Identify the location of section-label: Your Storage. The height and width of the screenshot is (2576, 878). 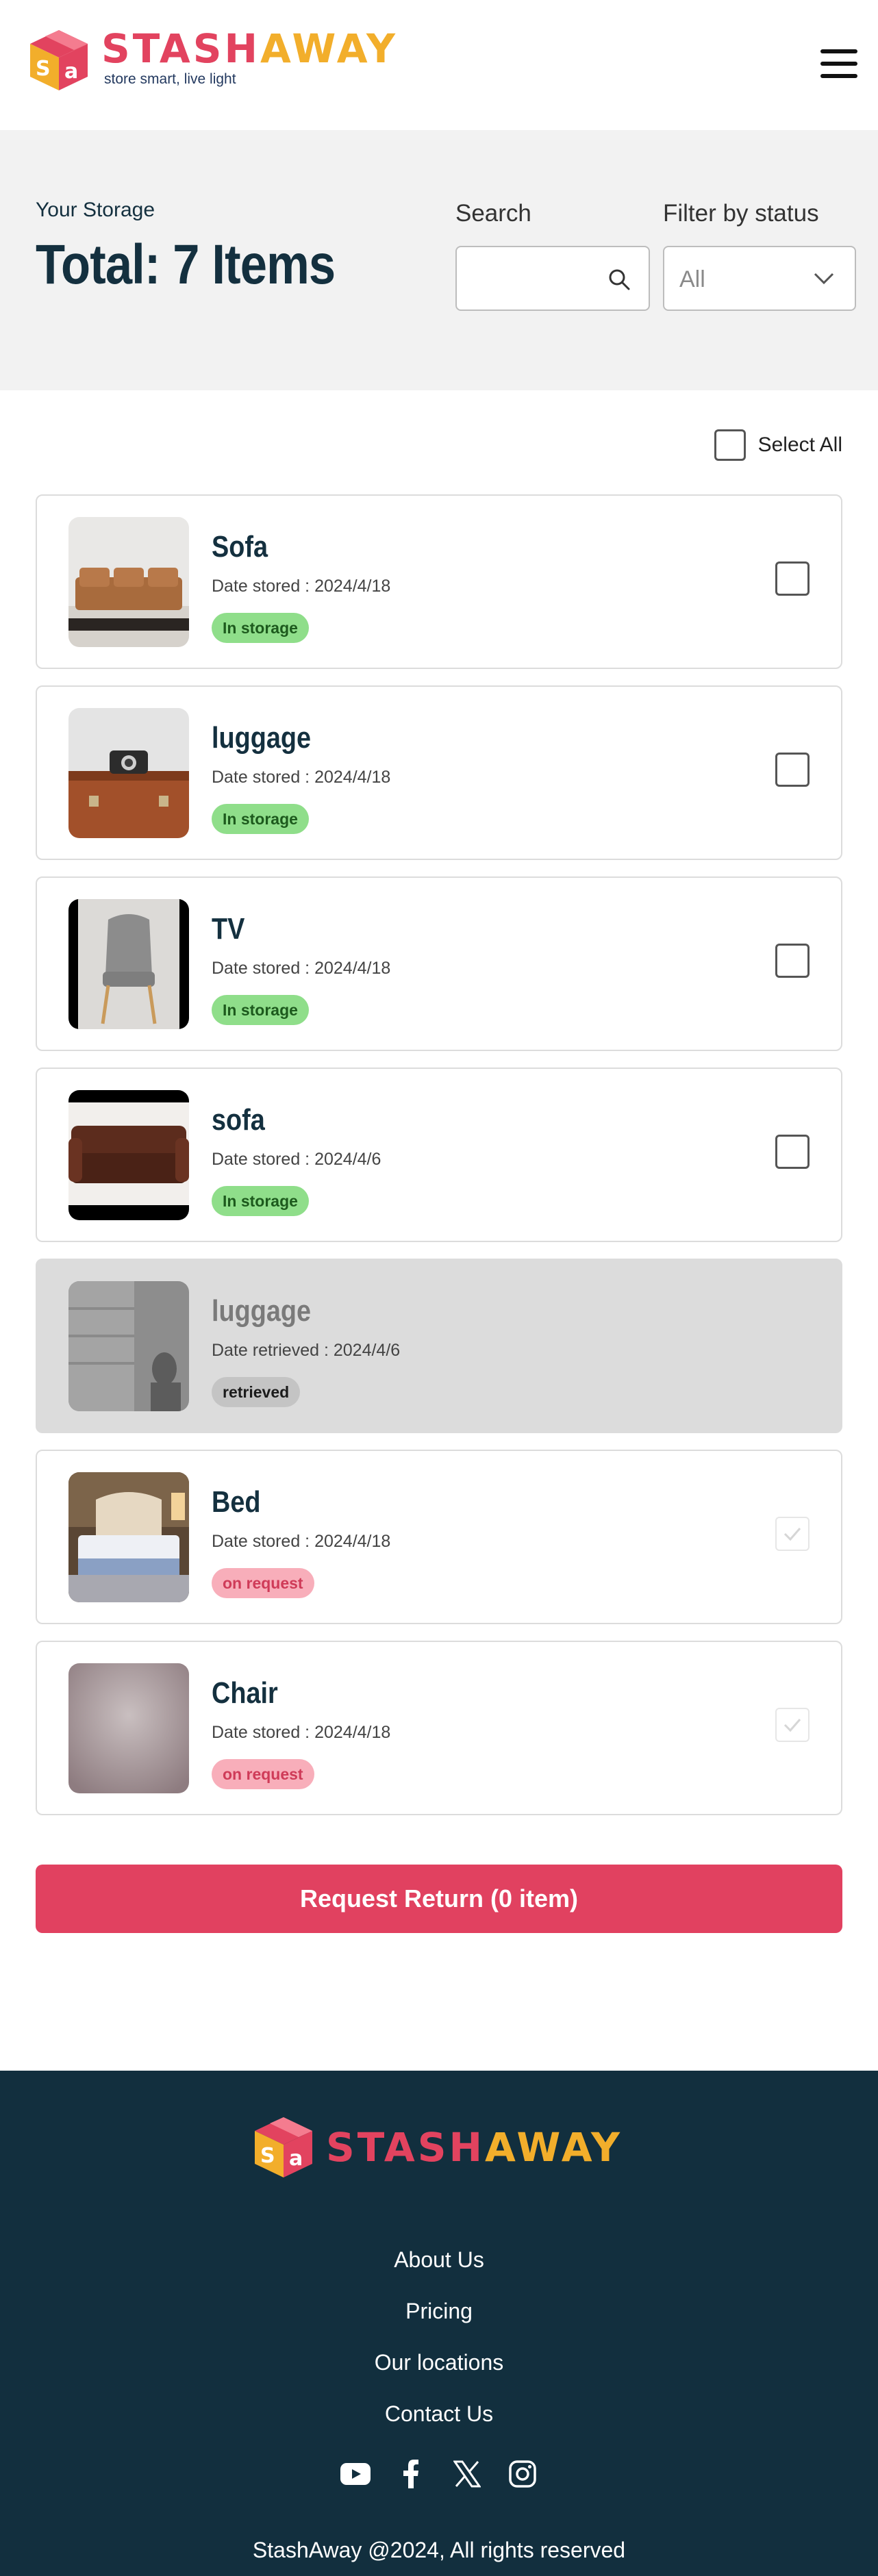
(95, 210).